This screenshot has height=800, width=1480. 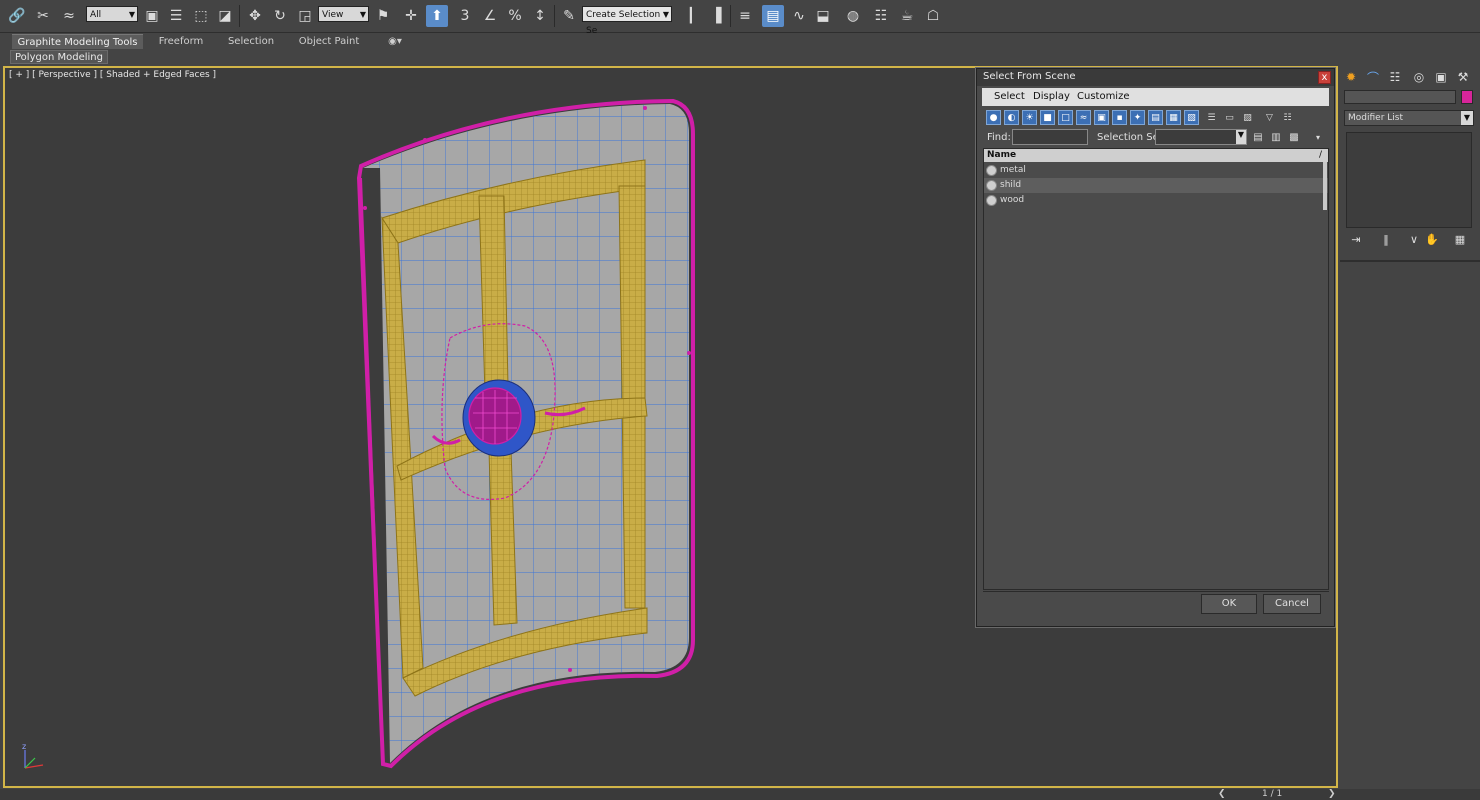 What do you see at coordinates (1258, 137) in the screenshot?
I see `add-selection-set-icon: ▤` at bounding box center [1258, 137].